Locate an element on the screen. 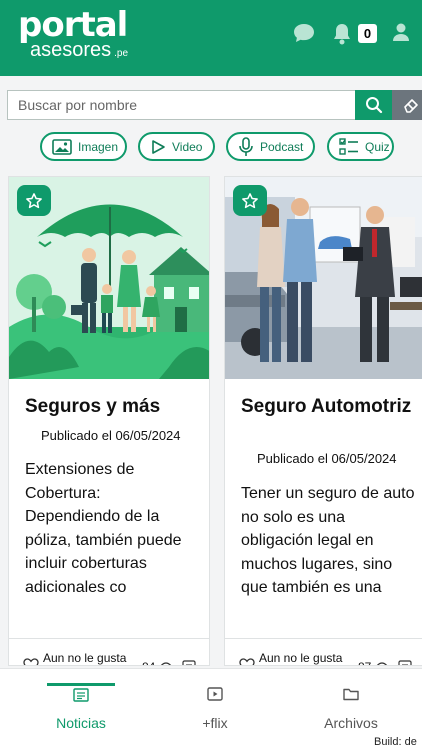 Image resolution: width=422 pixels, height=750 pixels. views-count: 87 is located at coordinates (364, 662).